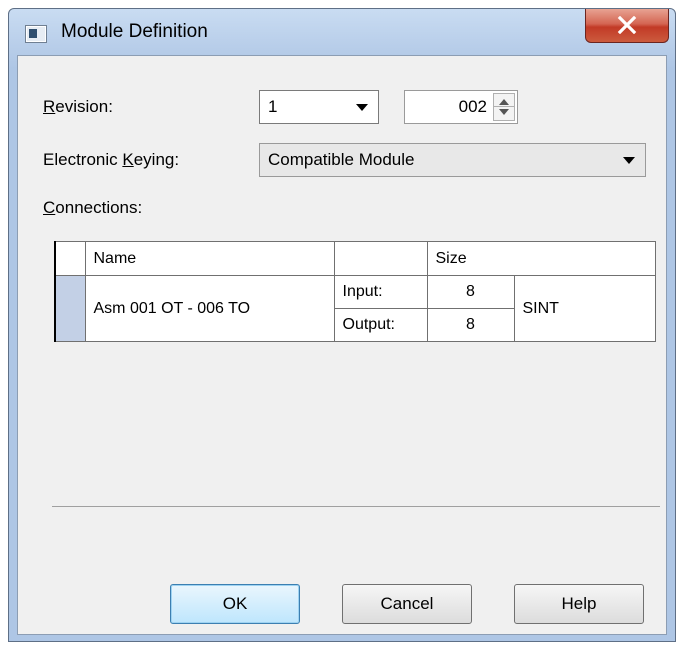 The height and width of the screenshot is (646, 680). What do you see at coordinates (380, 325) in the screenshot?
I see `output-label-cell: Output:` at bounding box center [380, 325].